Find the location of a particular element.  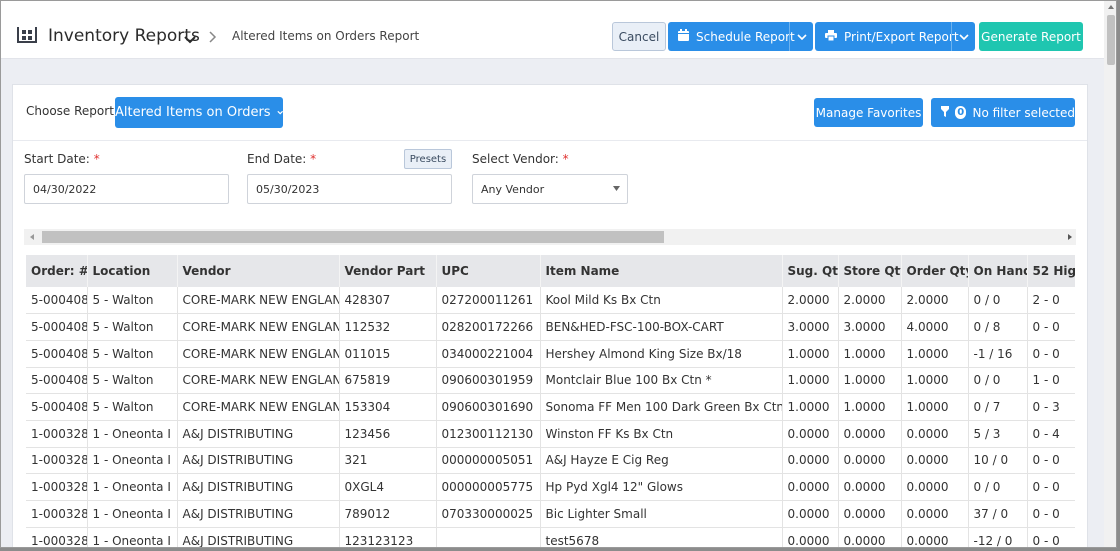

filter-button: 0 No filter selected is located at coordinates (1003, 112).